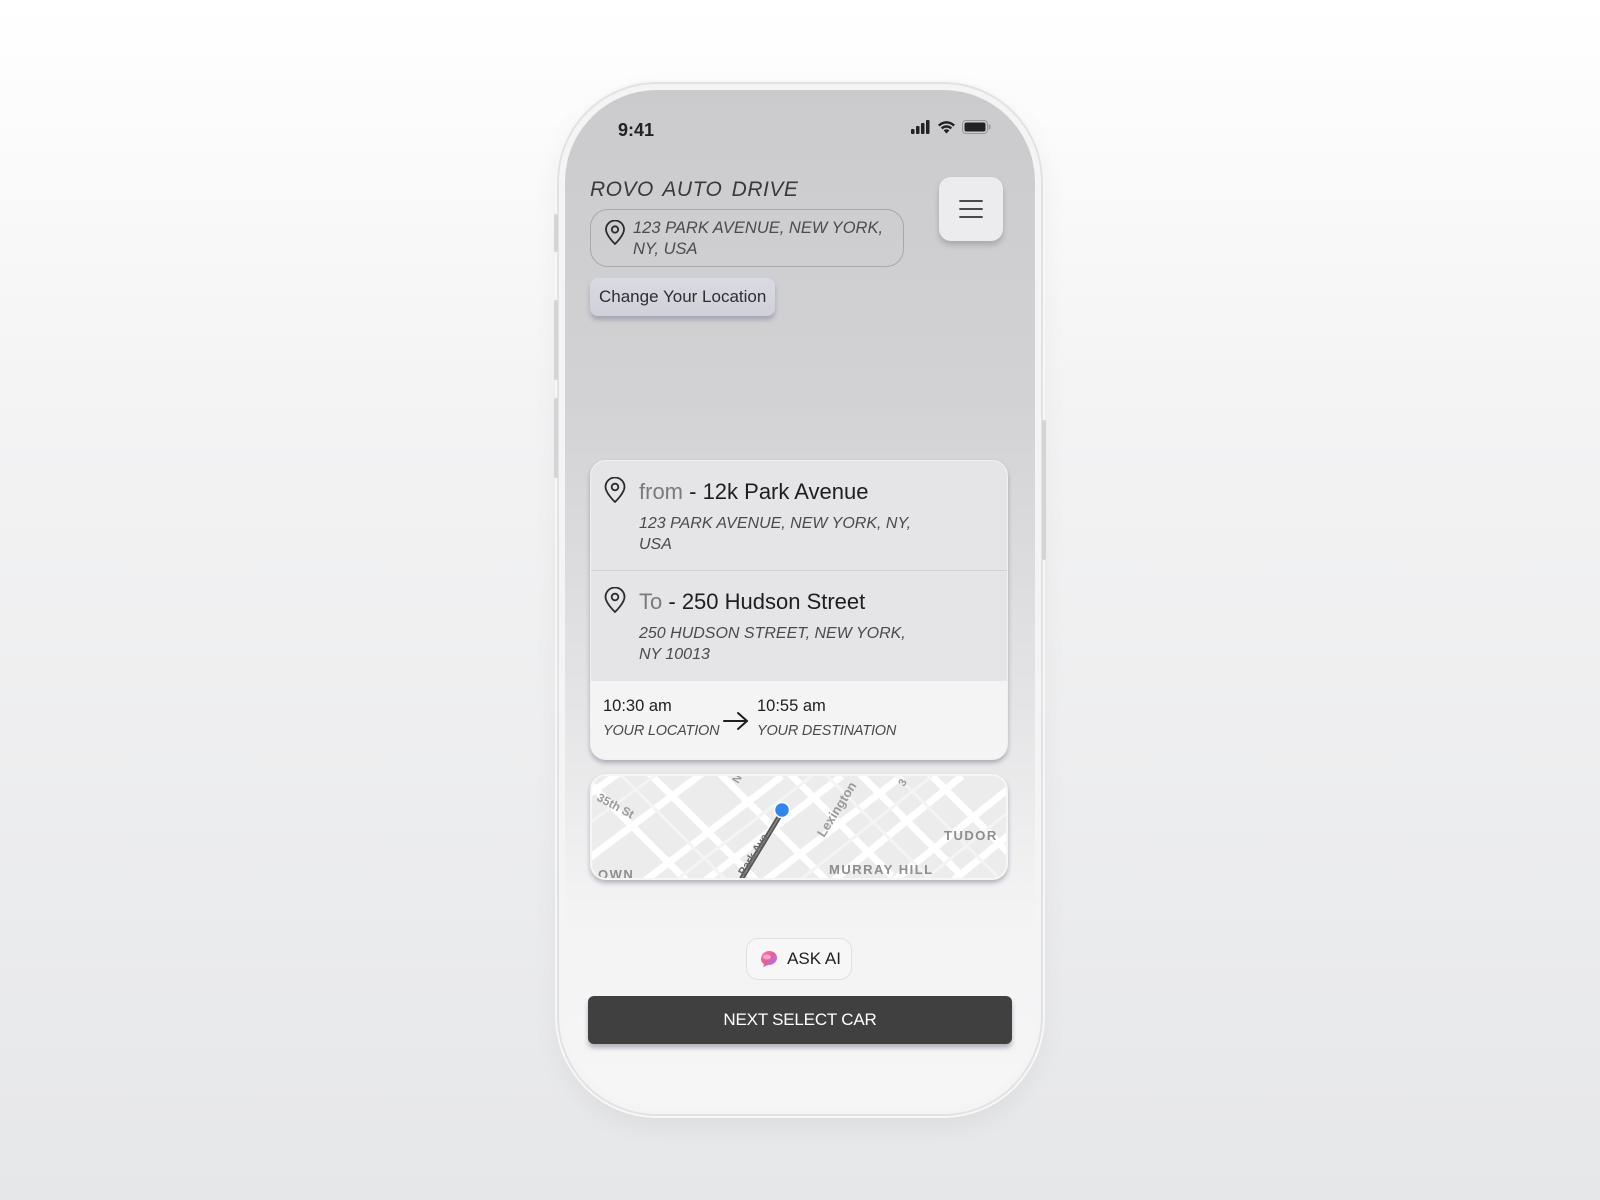  Describe the element at coordinates (615, 235) in the screenshot. I see `location-pin-icon` at that location.